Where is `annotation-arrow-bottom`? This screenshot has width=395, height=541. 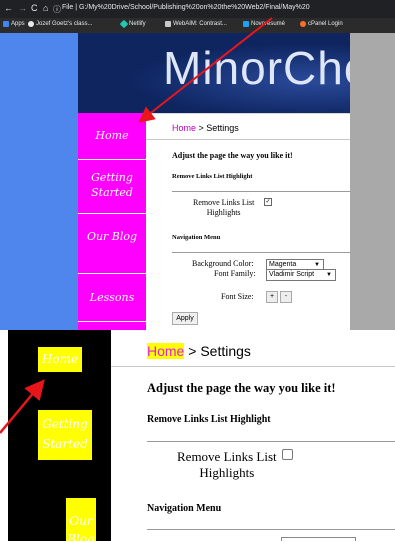
annotation-arrow-bottom is located at coordinates (22, 406).